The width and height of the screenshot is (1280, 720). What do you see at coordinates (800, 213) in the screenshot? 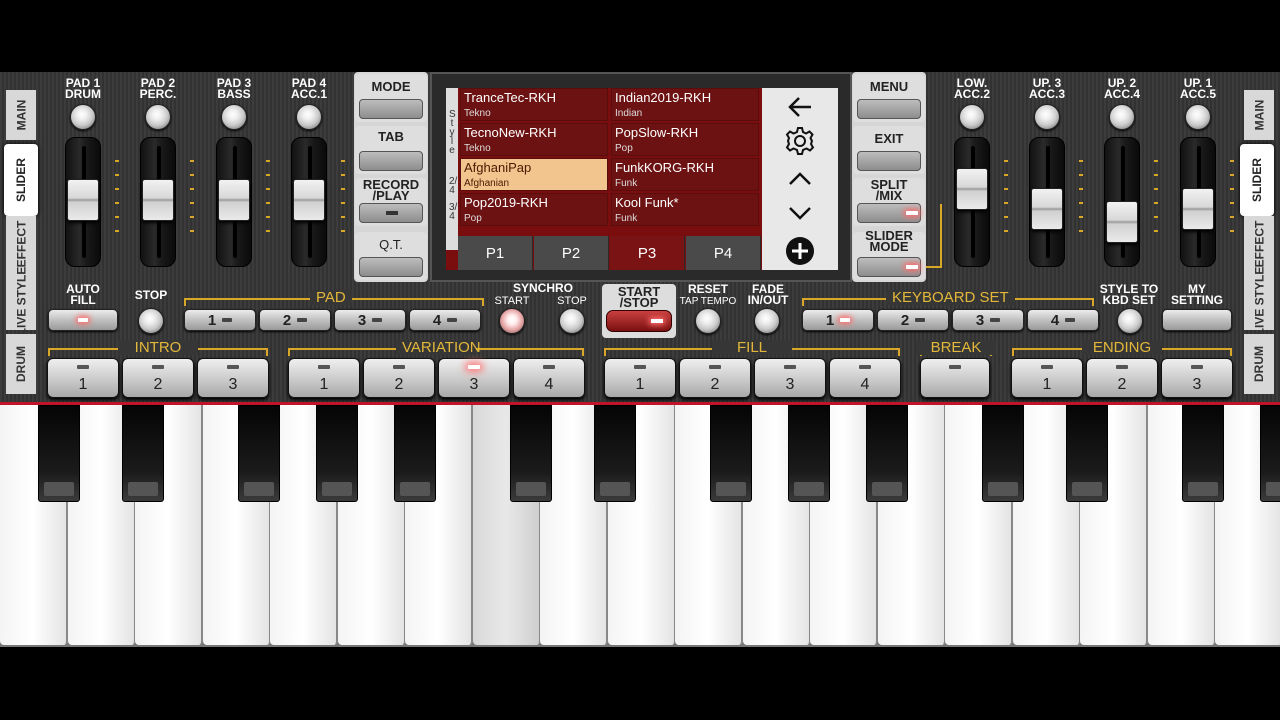
I see `chevron-down-icon` at bounding box center [800, 213].